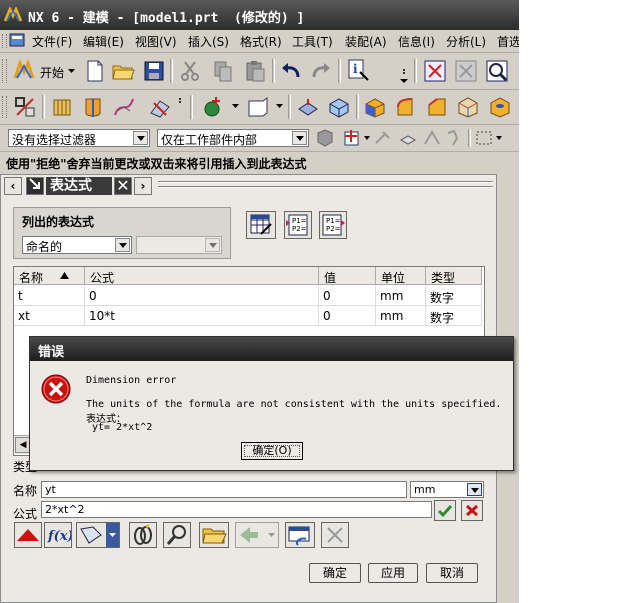 This screenshot has width=640, height=603. What do you see at coordinates (13, 186) in the screenshot?
I see `tab-back-button: ‹` at bounding box center [13, 186].